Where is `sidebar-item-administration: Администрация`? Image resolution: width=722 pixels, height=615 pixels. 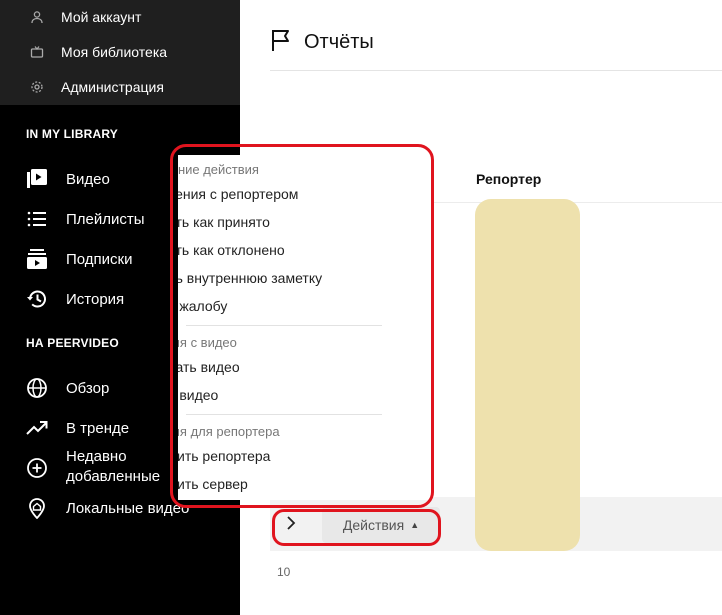 sidebar-item-administration: Администрация is located at coordinates (97, 87).